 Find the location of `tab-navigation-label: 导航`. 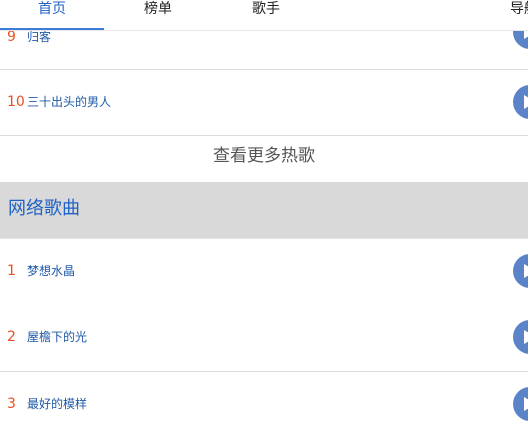

tab-navigation-label: 导航 is located at coordinates (519, 9).